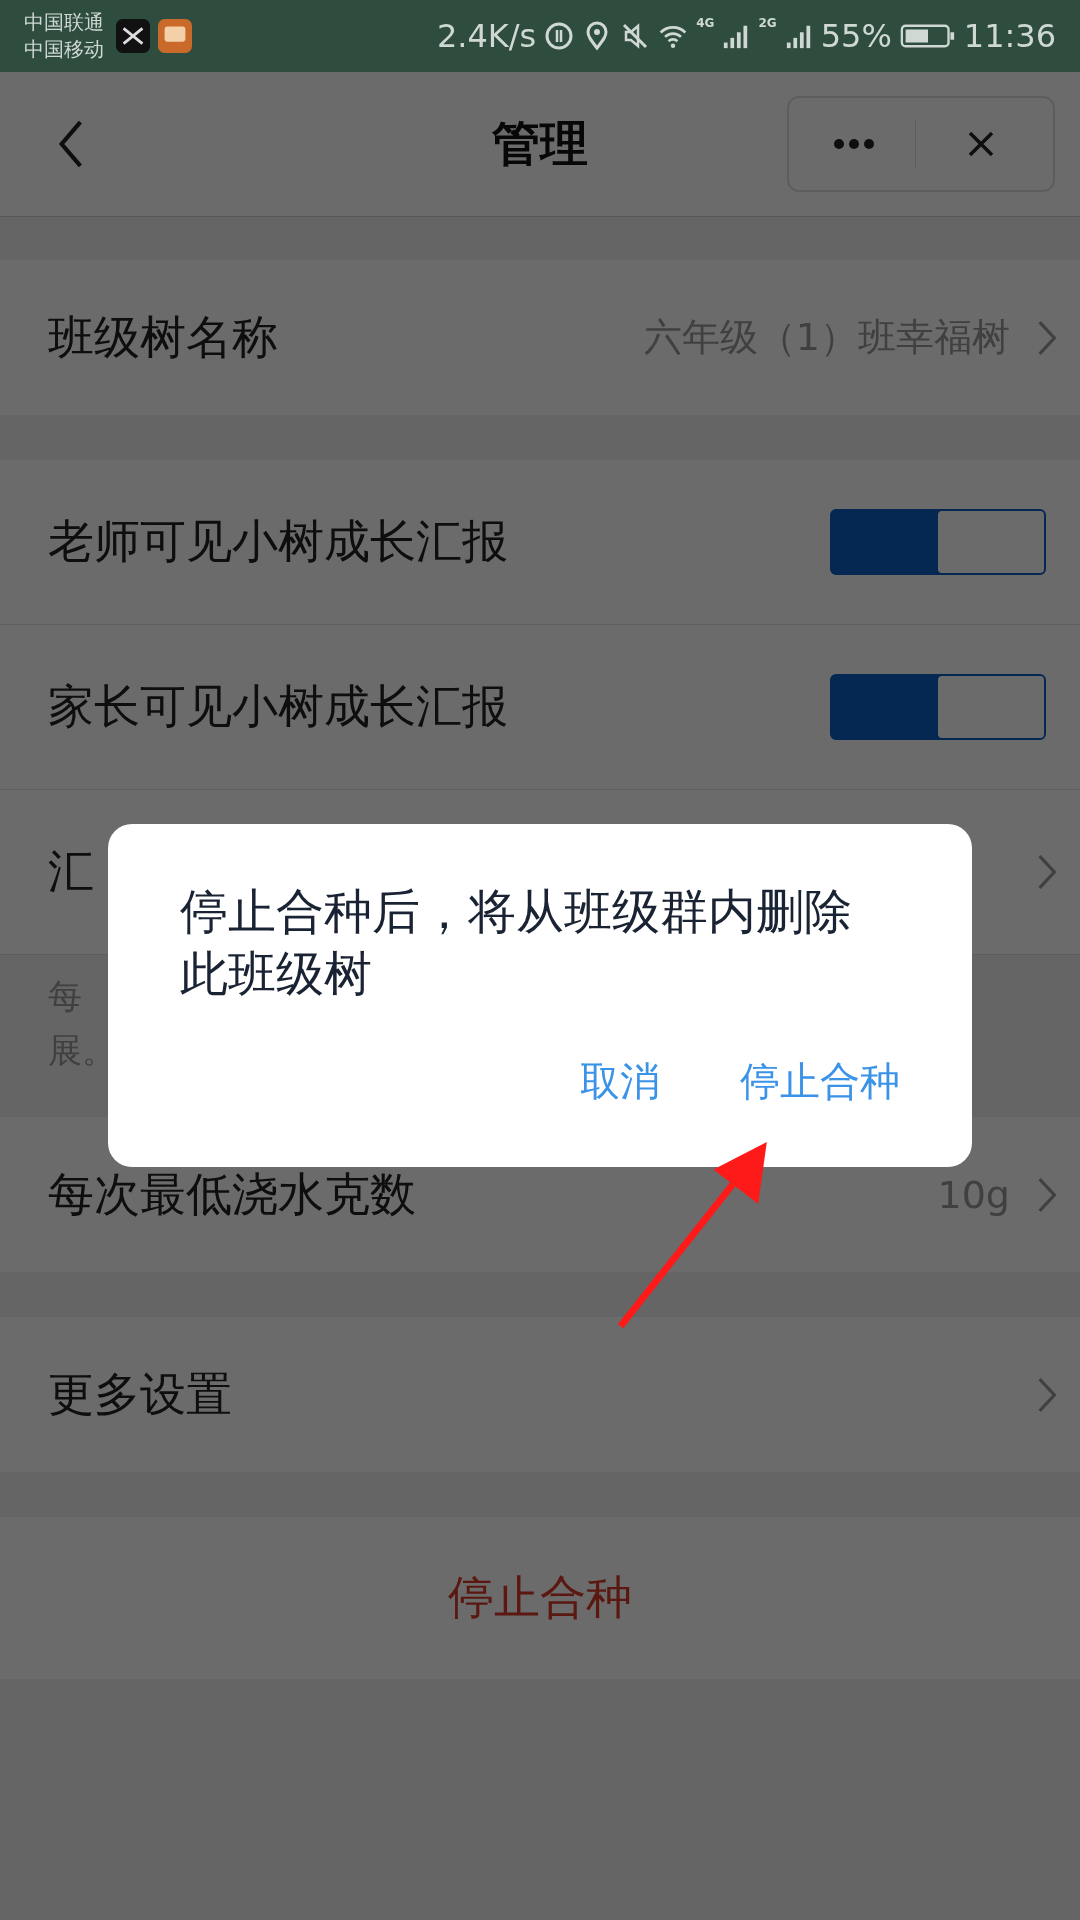  Describe the element at coordinates (278, 541) in the screenshot. I see `row-label: 老师可见小树成长汇报` at that location.